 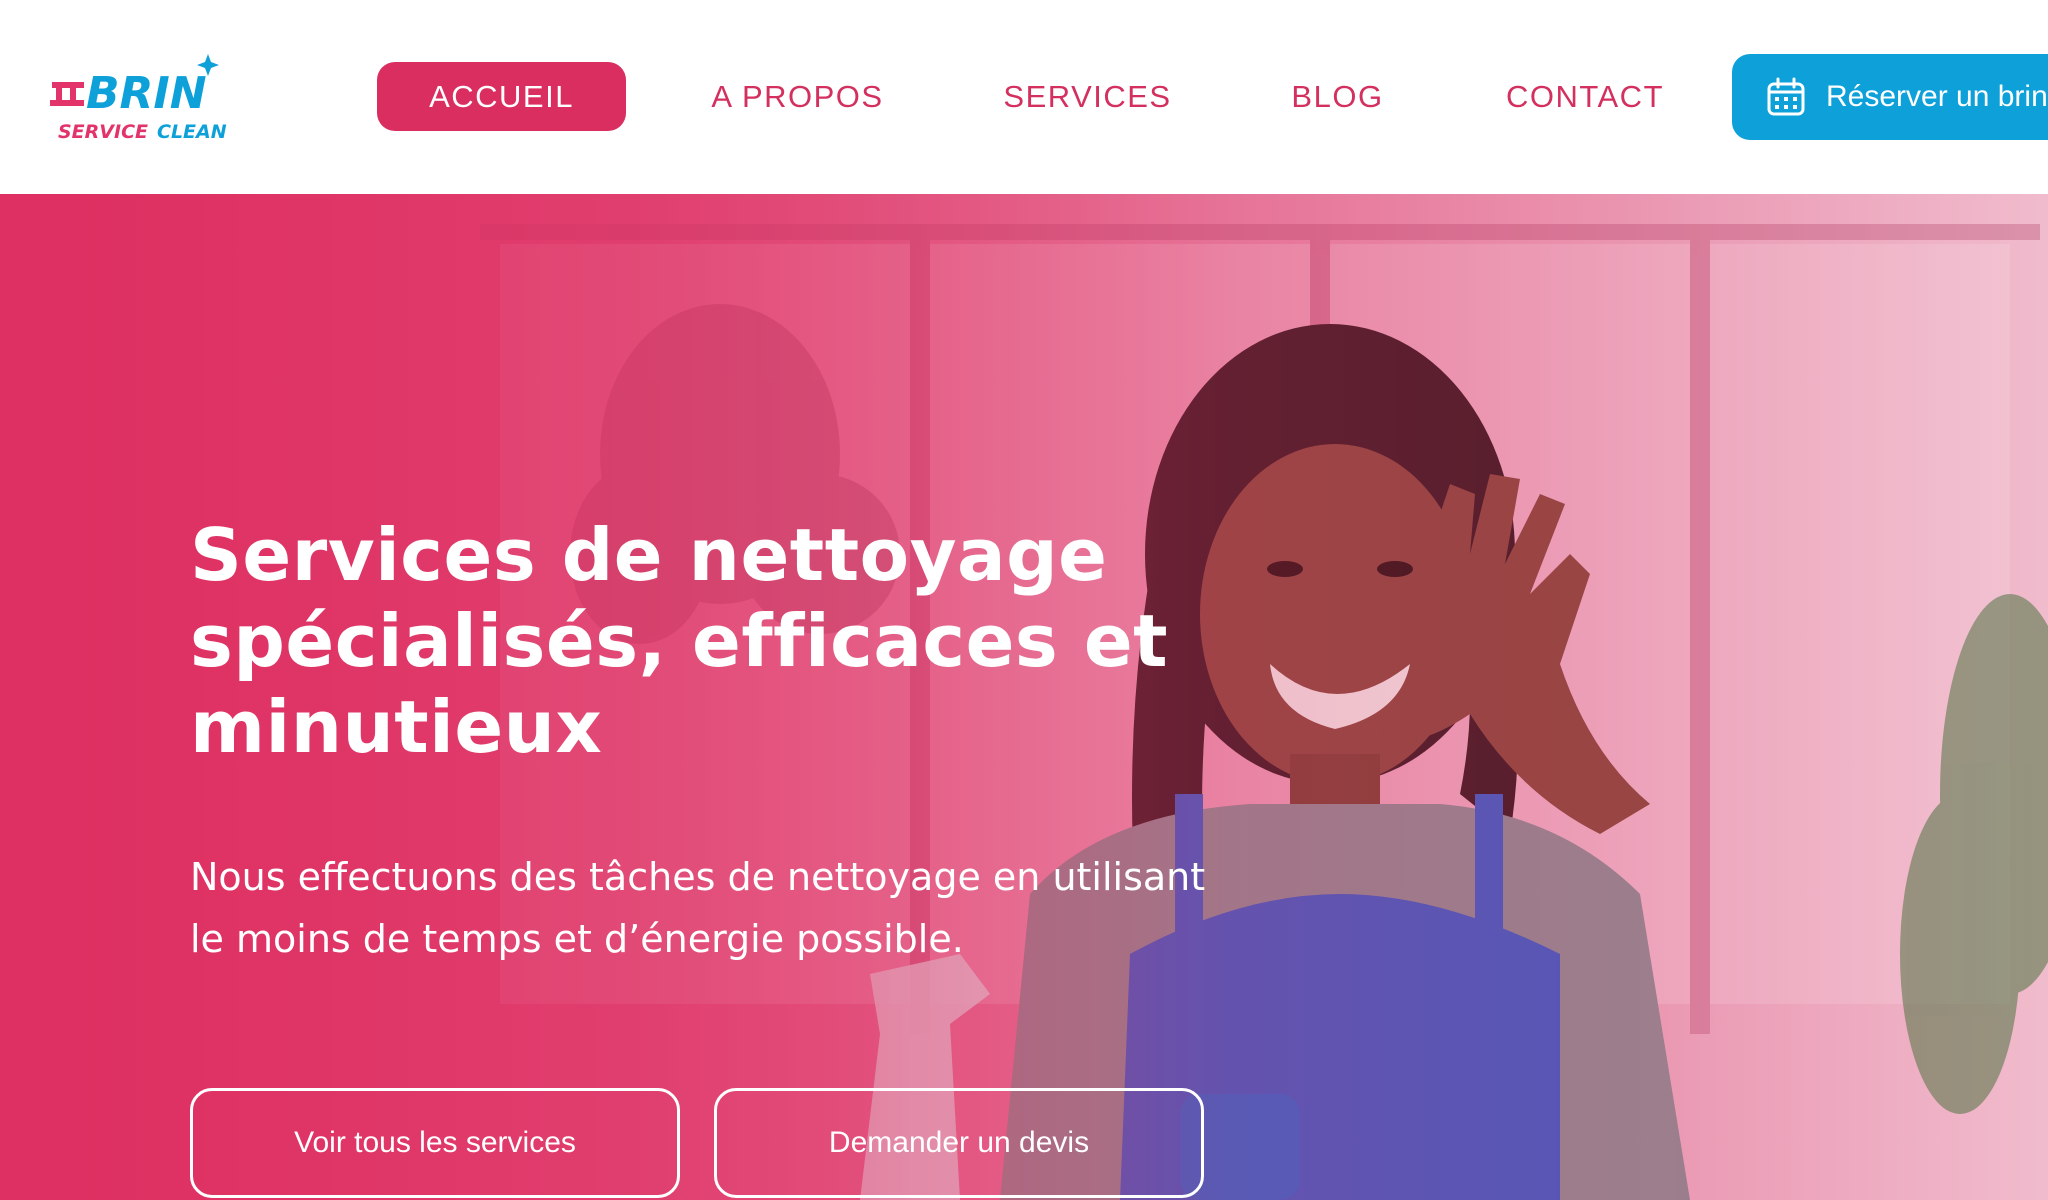 I want to click on nav-item-a-propos: A PROPOS, so click(x=797, y=96).